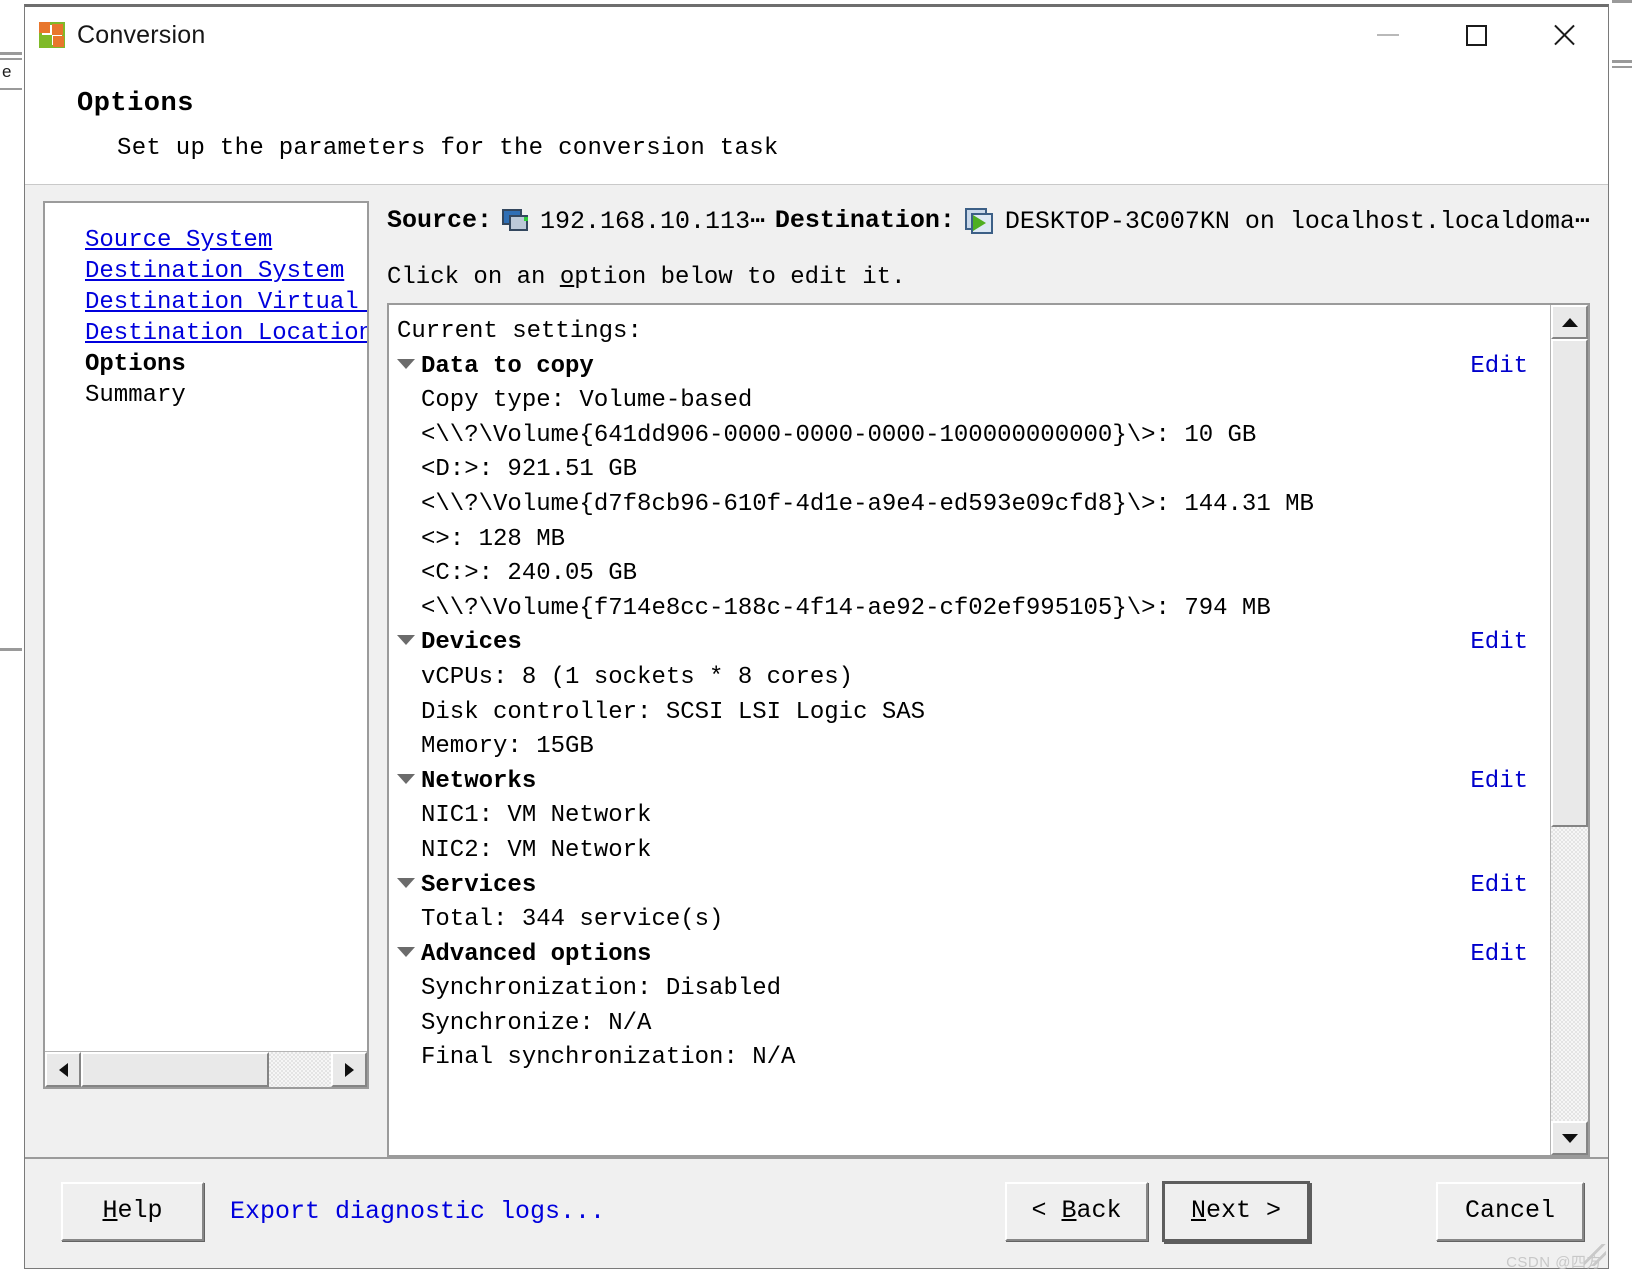 Image resolution: width=1632 pixels, height=1278 pixels. What do you see at coordinates (1499, 643) in the screenshot?
I see `edit-link-devices: Edit` at bounding box center [1499, 643].